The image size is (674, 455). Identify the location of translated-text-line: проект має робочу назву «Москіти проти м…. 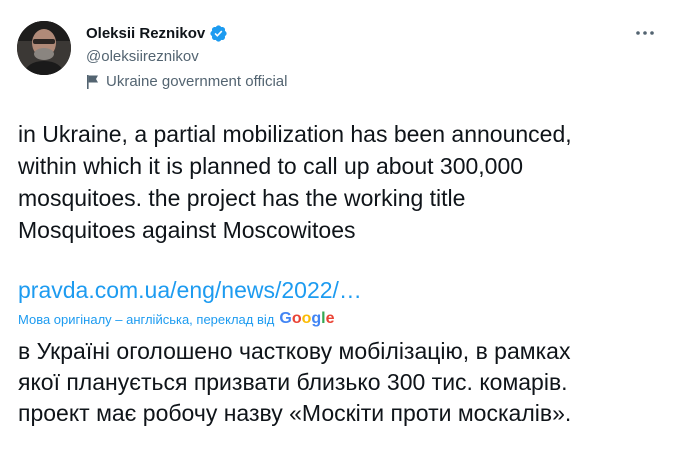
(295, 413).